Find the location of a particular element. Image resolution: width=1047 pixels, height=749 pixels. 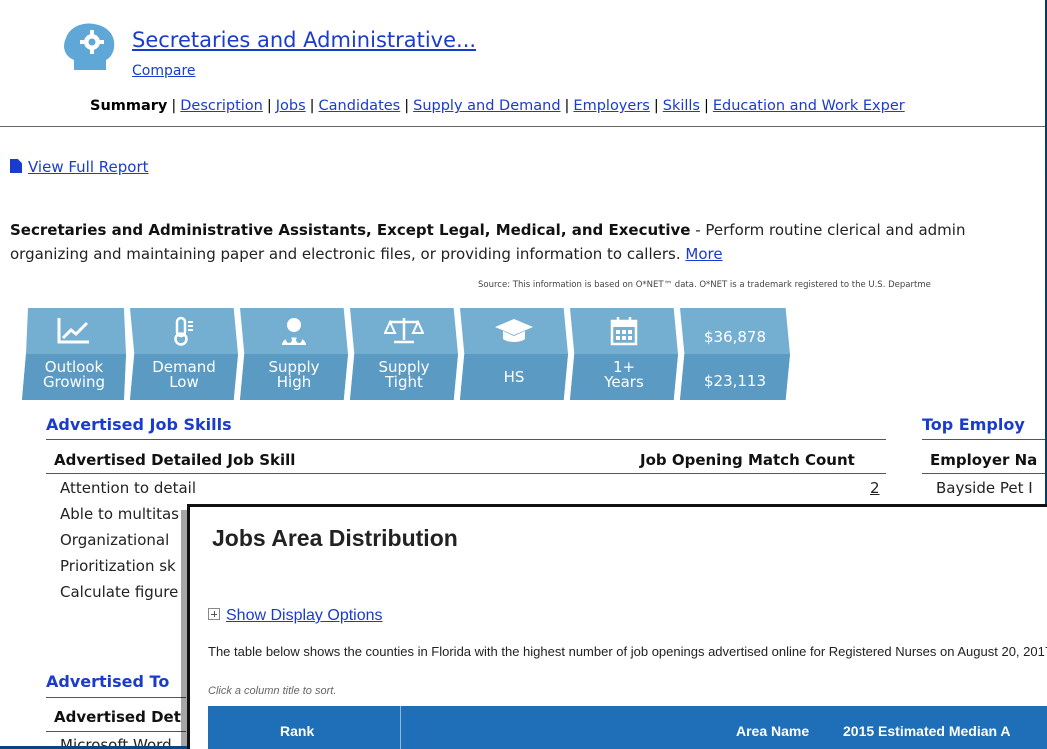

table-header: Rank Area Name 2015 Estimated Median A is located at coordinates (627, 727).